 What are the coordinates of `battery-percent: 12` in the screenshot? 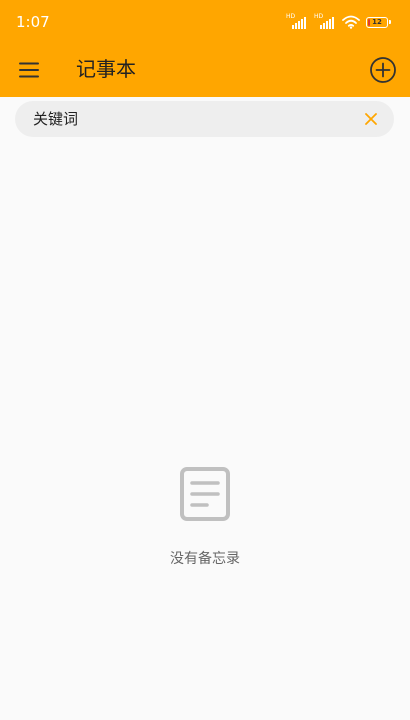 It's located at (377, 21).